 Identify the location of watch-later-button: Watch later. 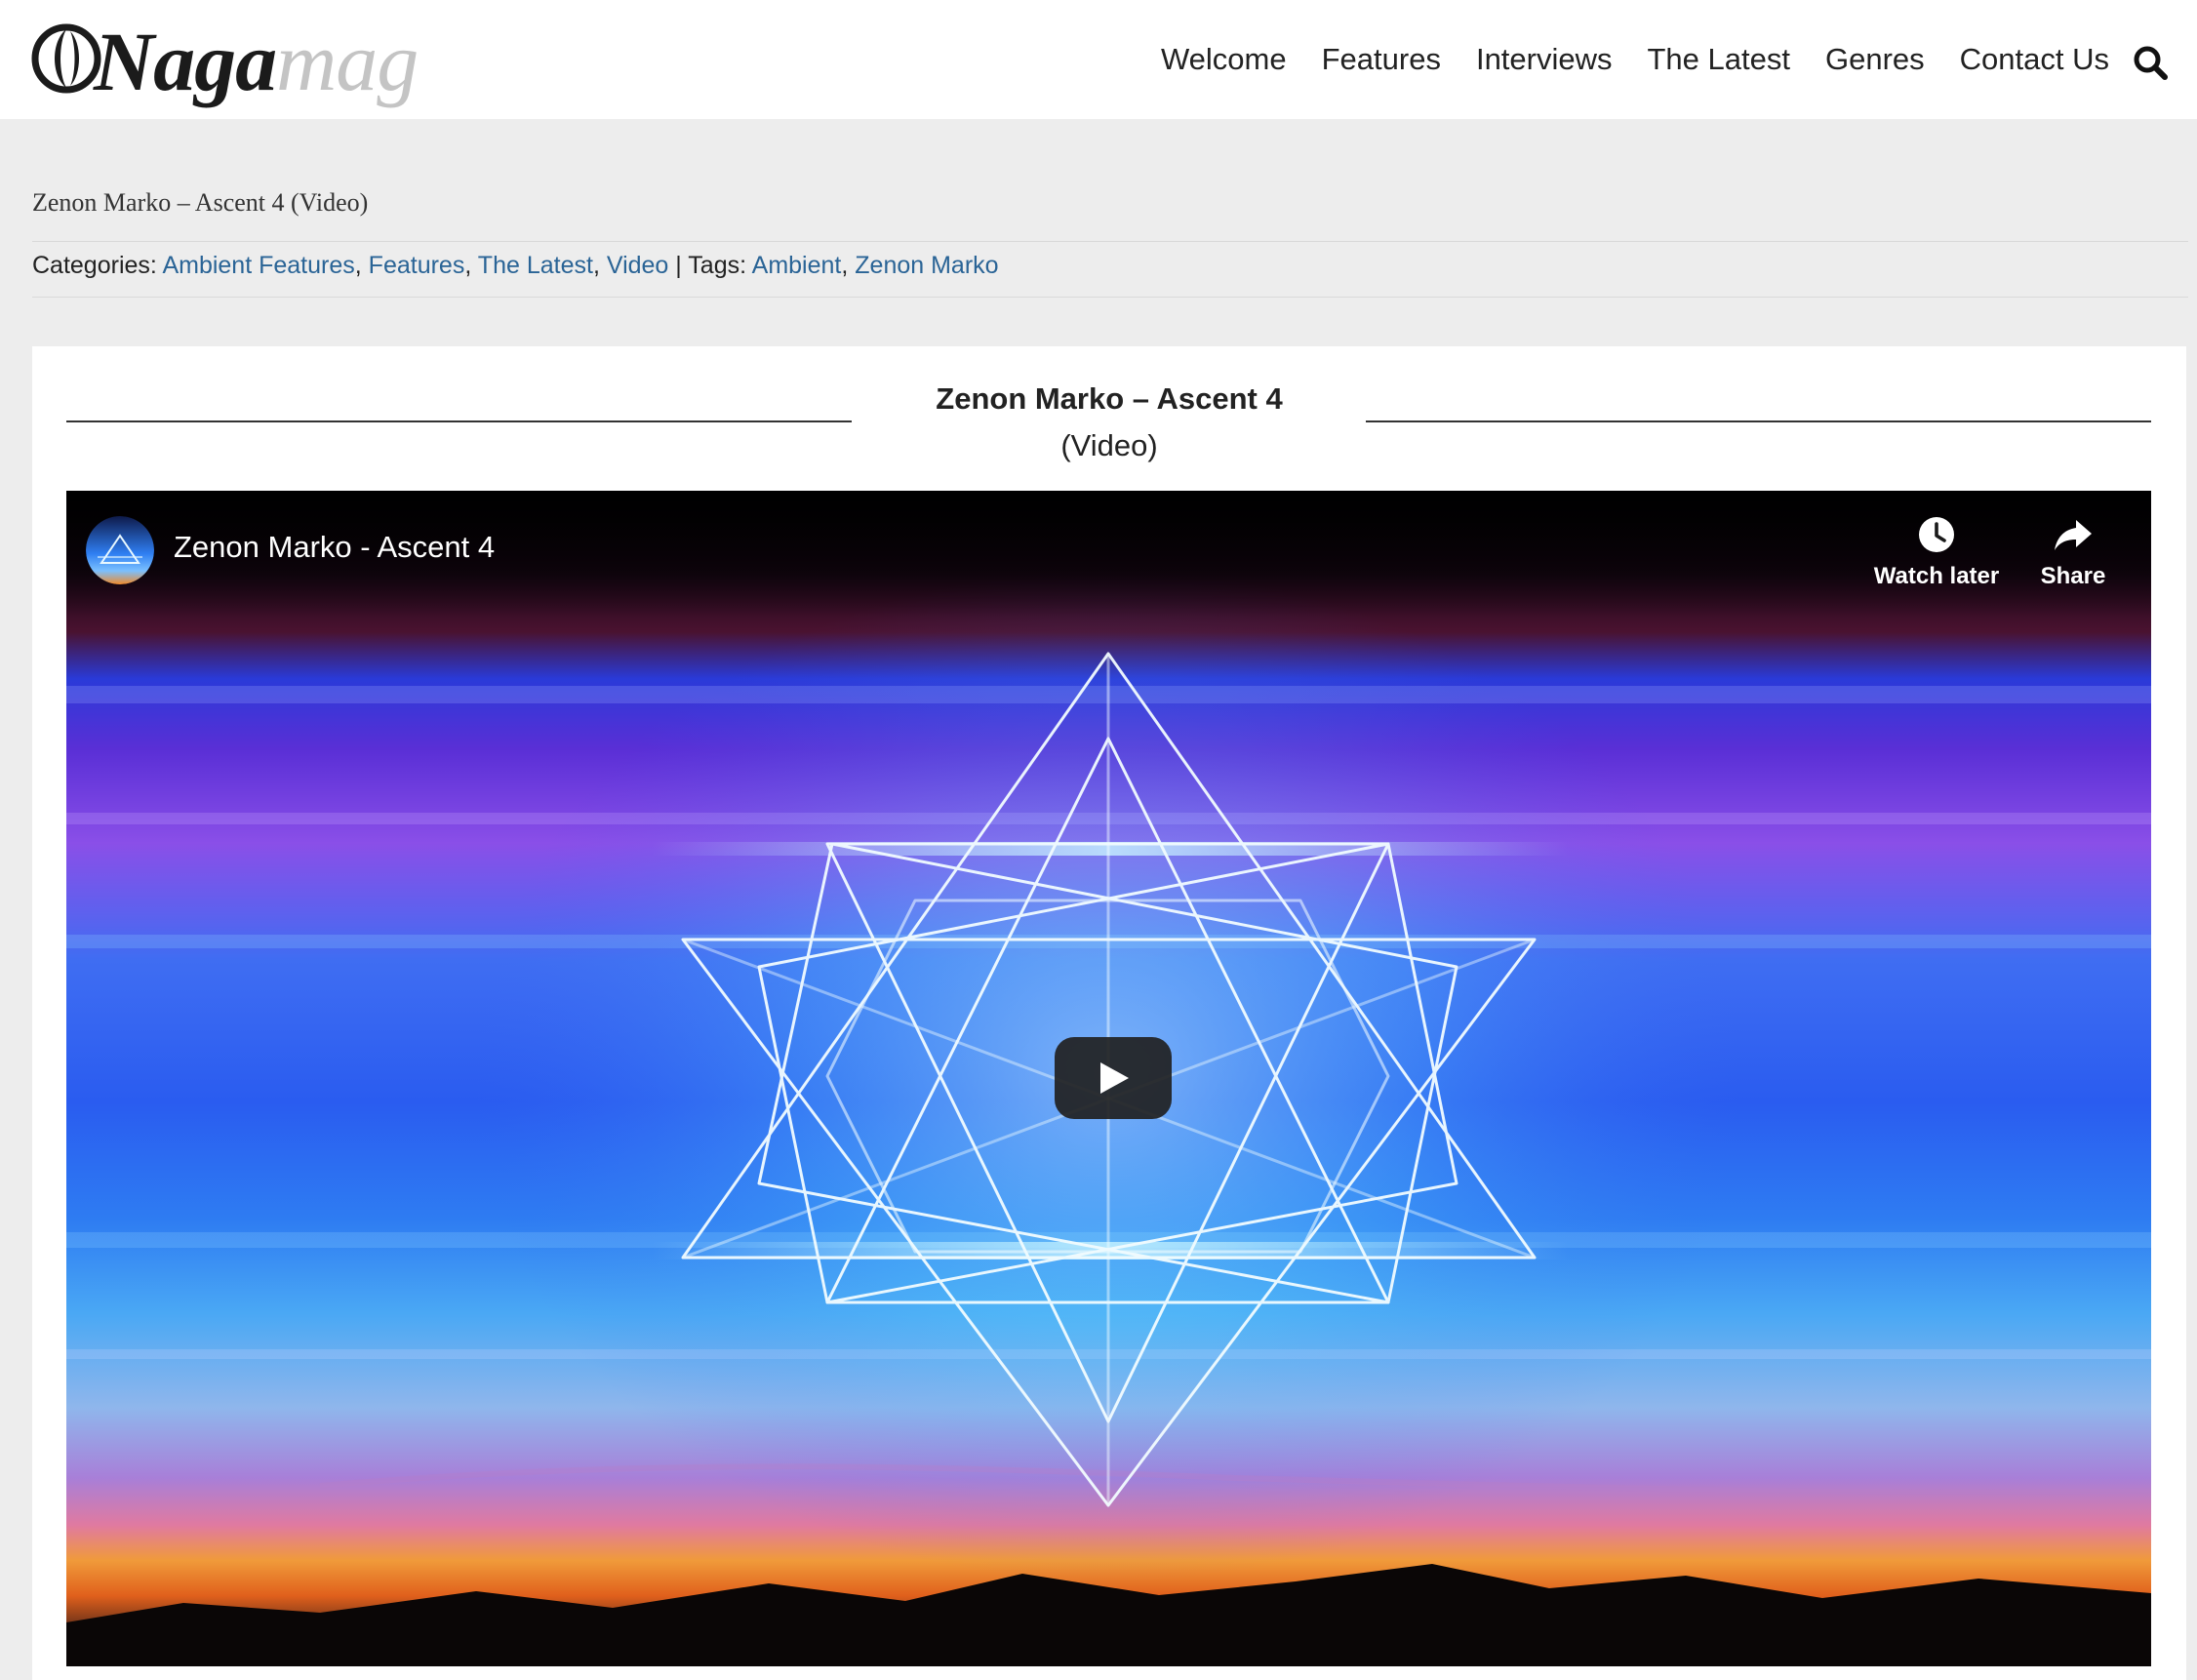
(1937, 552).